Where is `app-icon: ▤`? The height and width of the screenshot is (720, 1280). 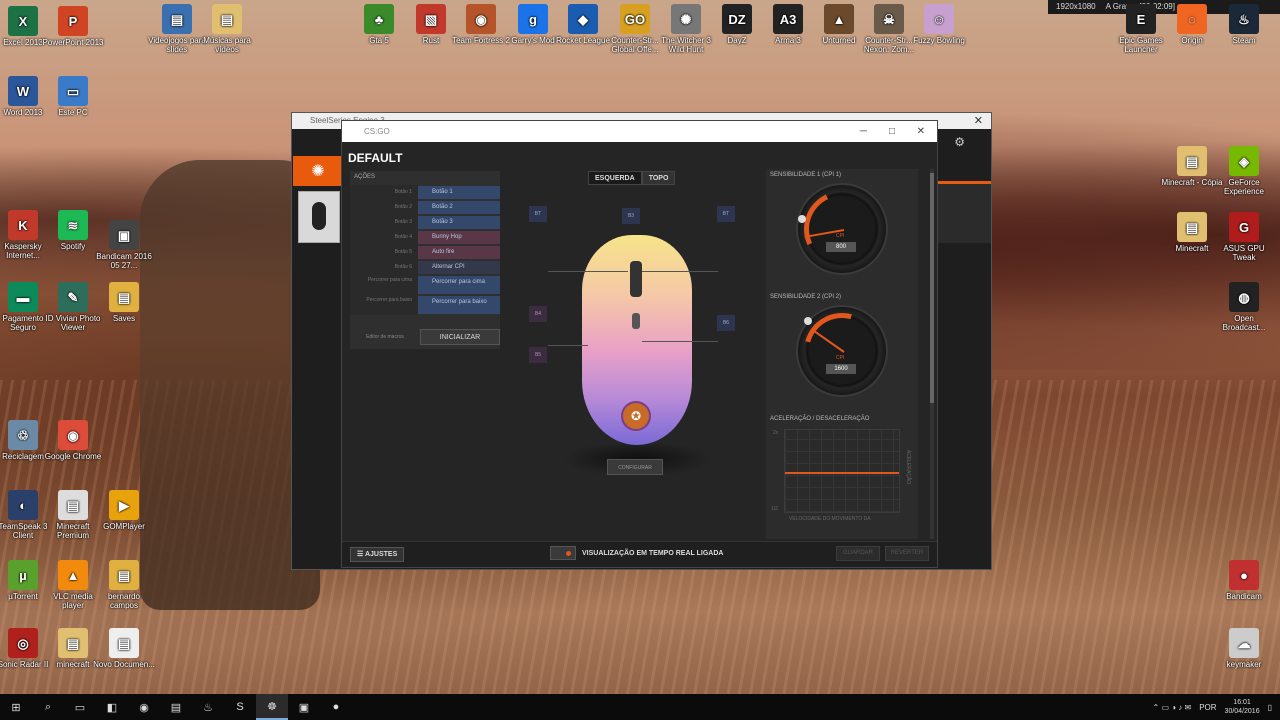 app-icon: ▤ is located at coordinates (1192, 161).